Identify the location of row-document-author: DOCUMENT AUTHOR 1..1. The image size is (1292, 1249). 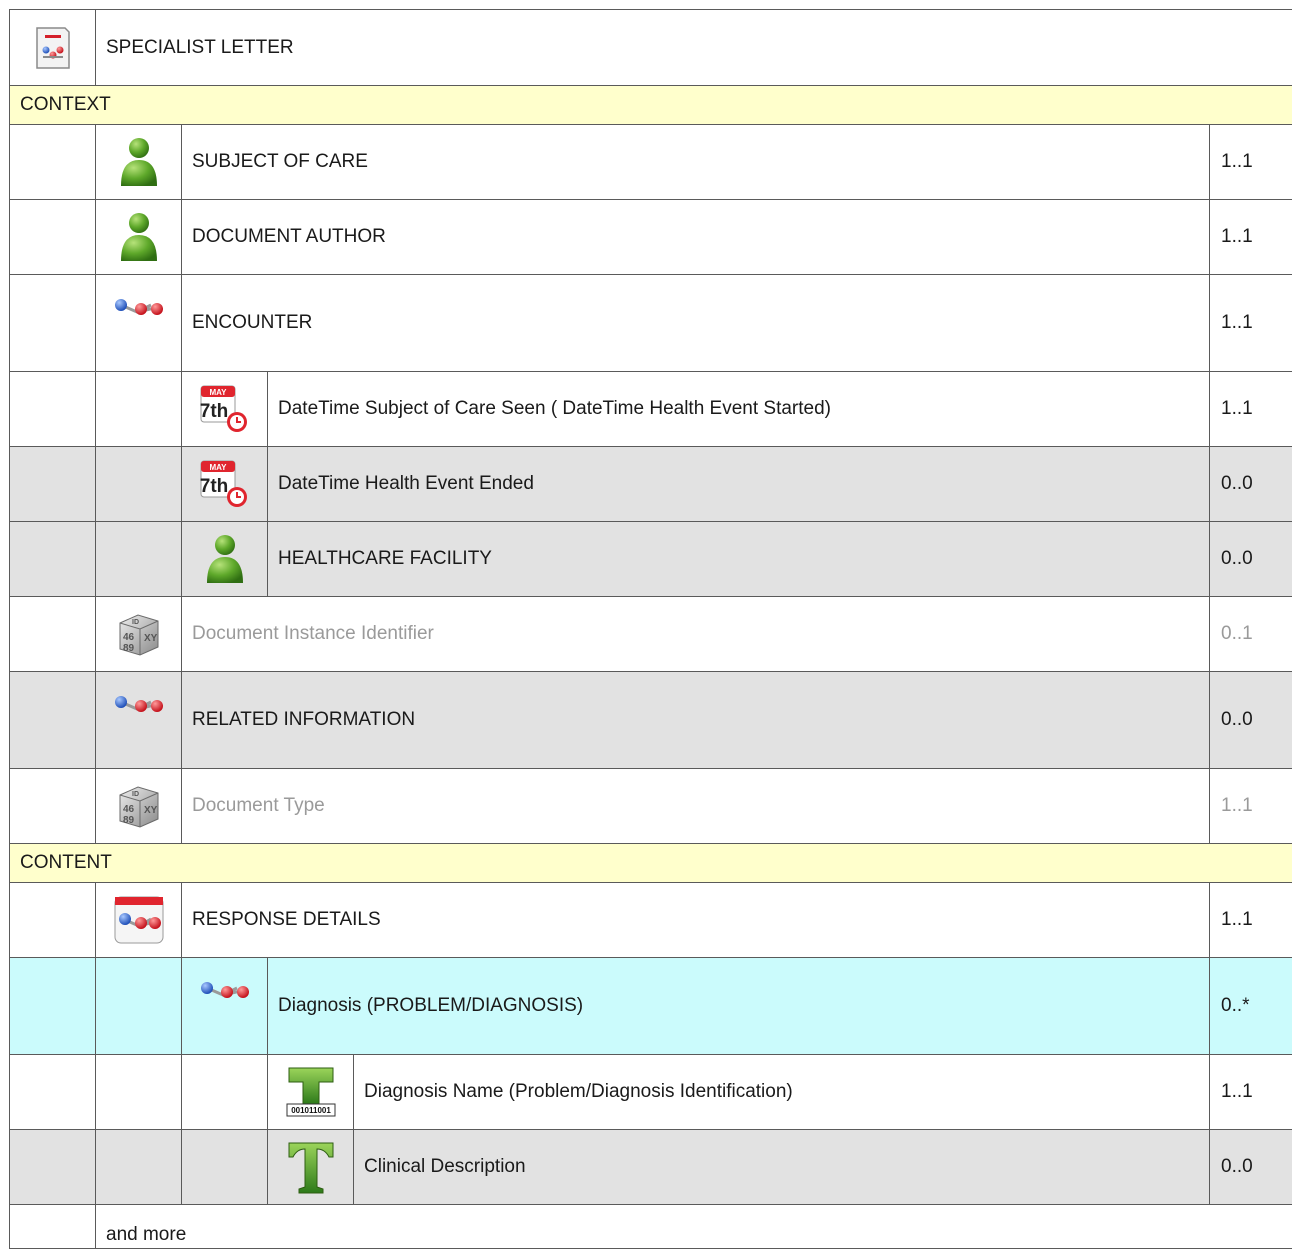
(651, 237).